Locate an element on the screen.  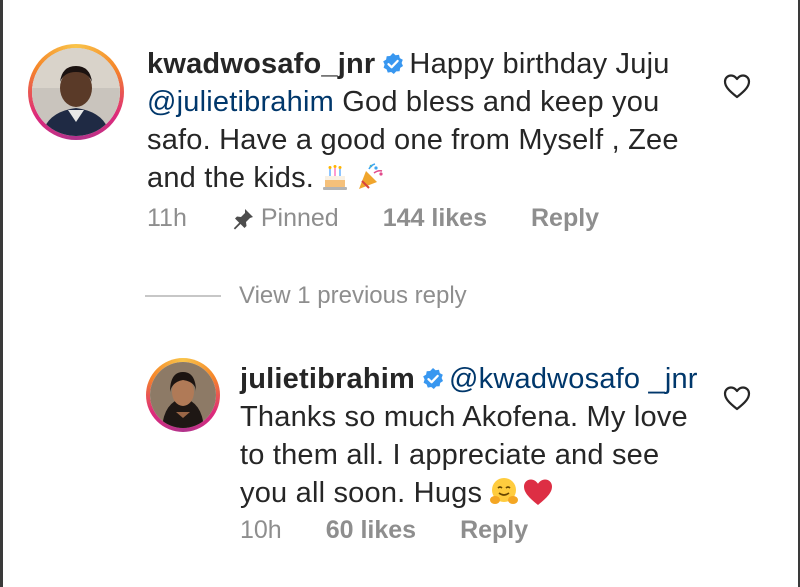
comment-username: kwadwosafo_jnr is located at coordinates (261, 64).